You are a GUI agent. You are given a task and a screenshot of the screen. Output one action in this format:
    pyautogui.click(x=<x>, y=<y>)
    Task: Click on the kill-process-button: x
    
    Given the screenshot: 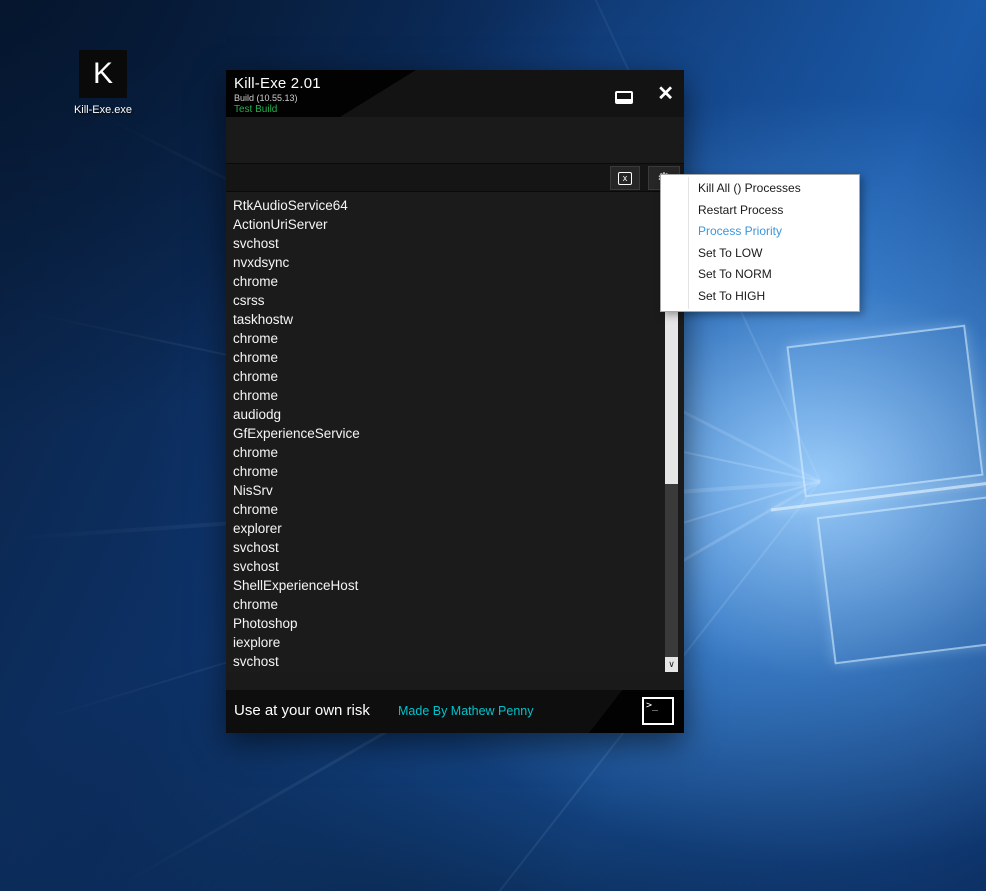 What is the action you would take?
    pyautogui.click(x=625, y=178)
    